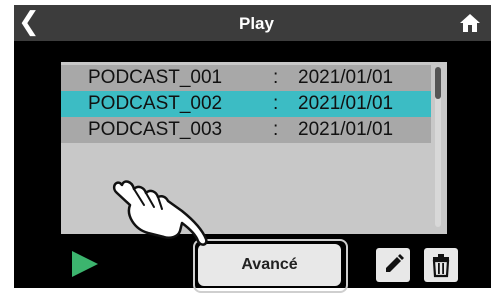  I want to click on play-icon, so click(85, 264).